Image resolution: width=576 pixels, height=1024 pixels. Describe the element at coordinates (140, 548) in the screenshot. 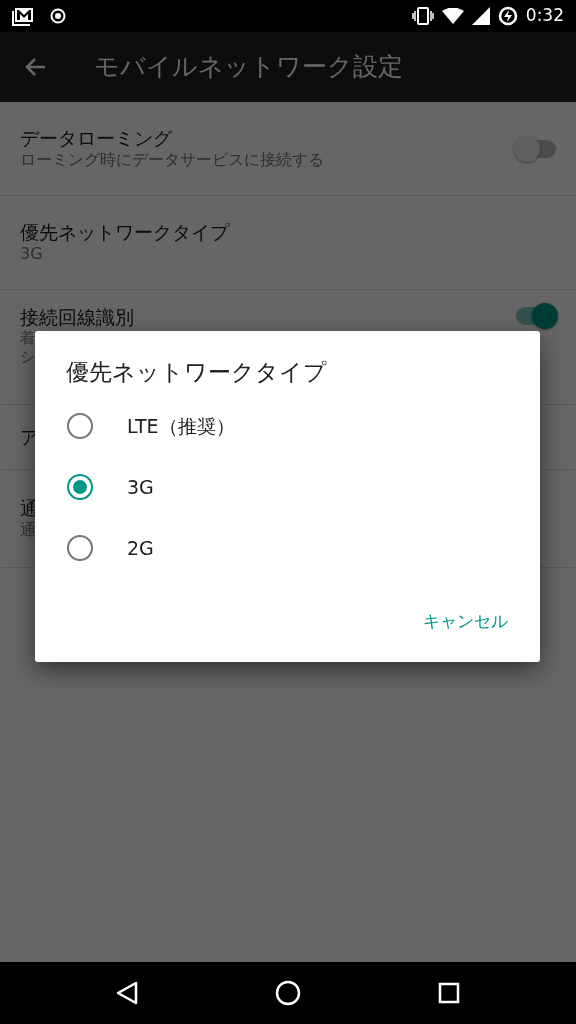

I see `option-label: 2G` at that location.